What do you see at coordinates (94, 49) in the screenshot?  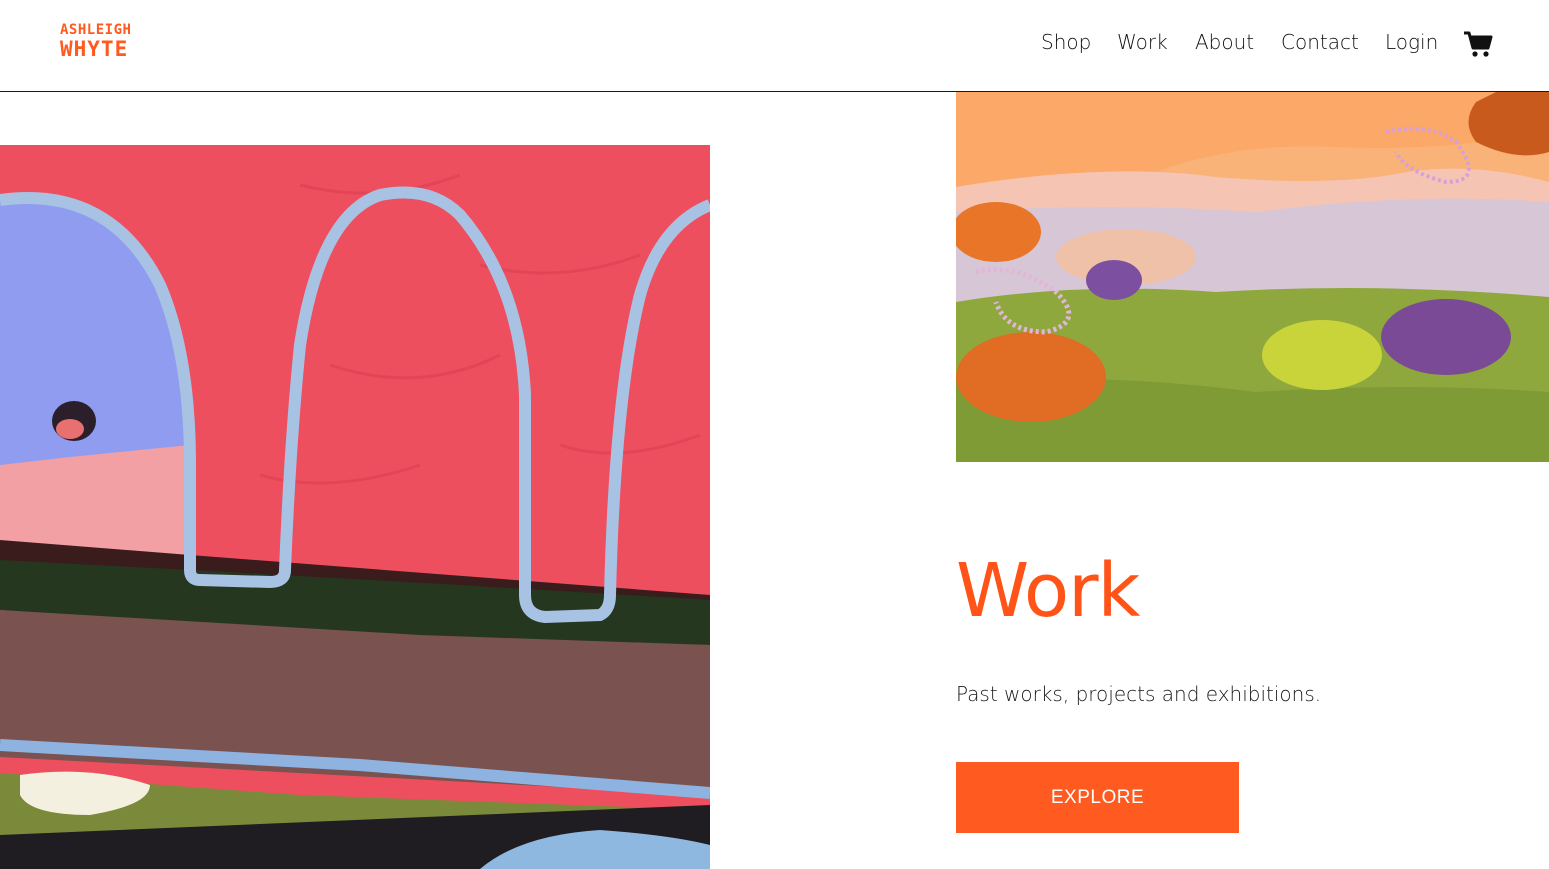 I see `logo-line-2: WHYTE` at bounding box center [94, 49].